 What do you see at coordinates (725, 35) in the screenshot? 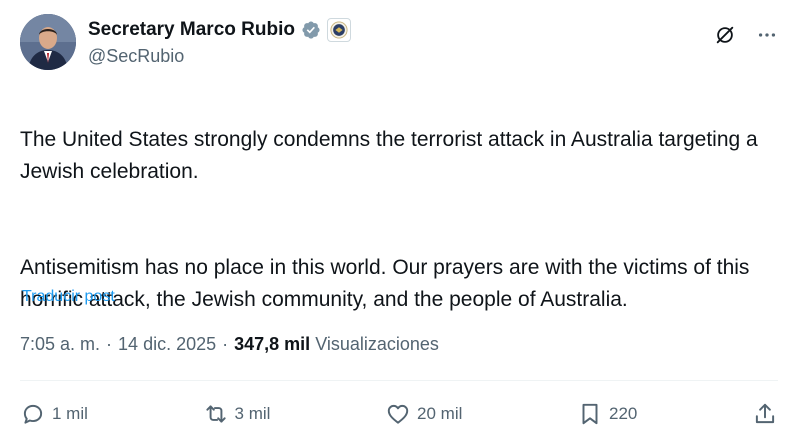
I see `grok-icon` at bounding box center [725, 35].